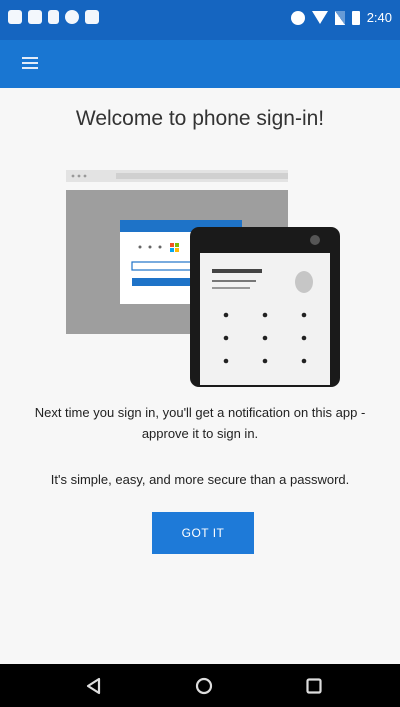 This screenshot has height=707, width=400. I want to click on wifi-icon, so click(319, 17).